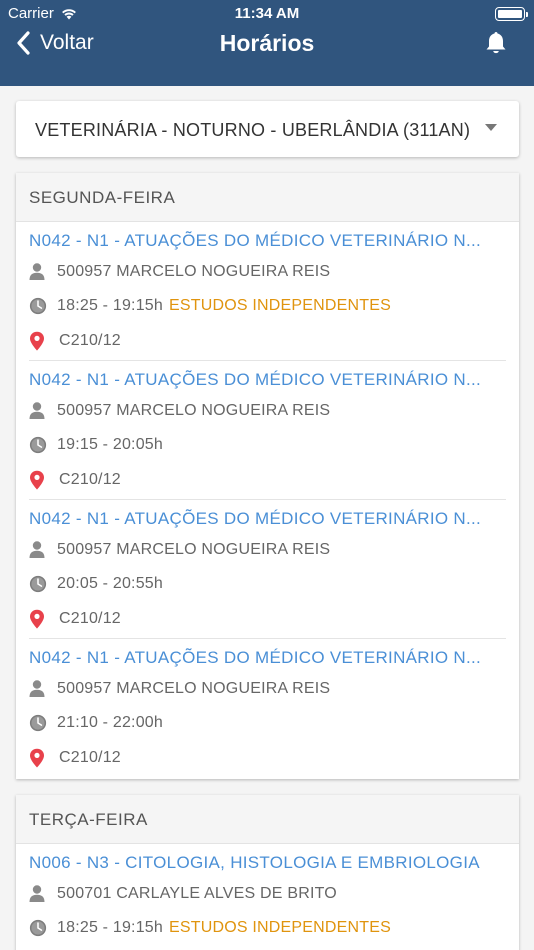  I want to click on day-header: TERÇA-FEIRA, so click(267, 819).